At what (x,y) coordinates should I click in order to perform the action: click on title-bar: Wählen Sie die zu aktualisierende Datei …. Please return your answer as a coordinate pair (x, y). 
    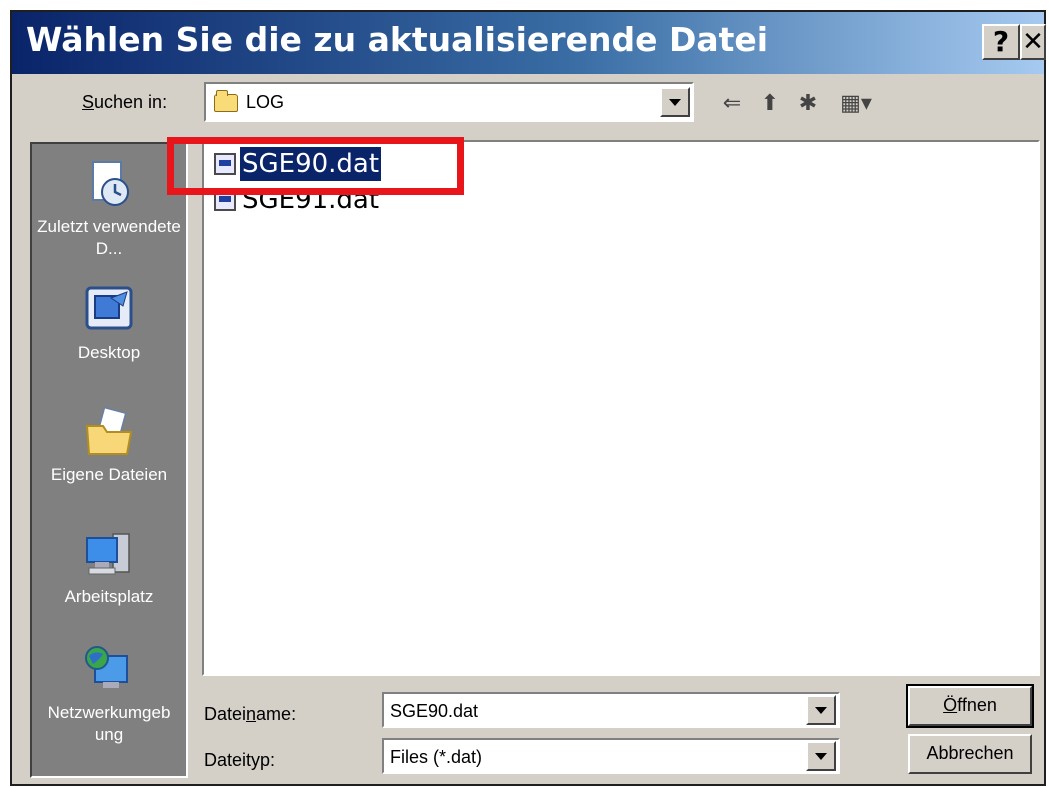
    Looking at the image, I should click on (529, 43).